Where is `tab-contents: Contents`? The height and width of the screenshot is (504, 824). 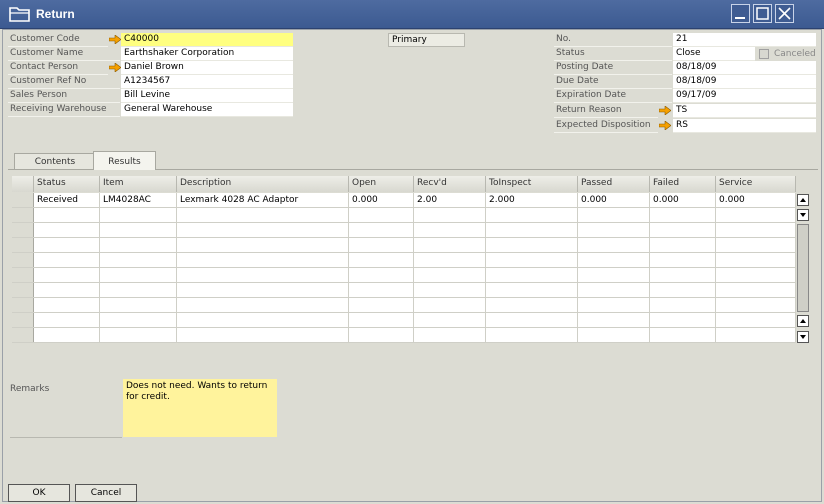 tab-contents: Contents is located at coordinates (55, 161).